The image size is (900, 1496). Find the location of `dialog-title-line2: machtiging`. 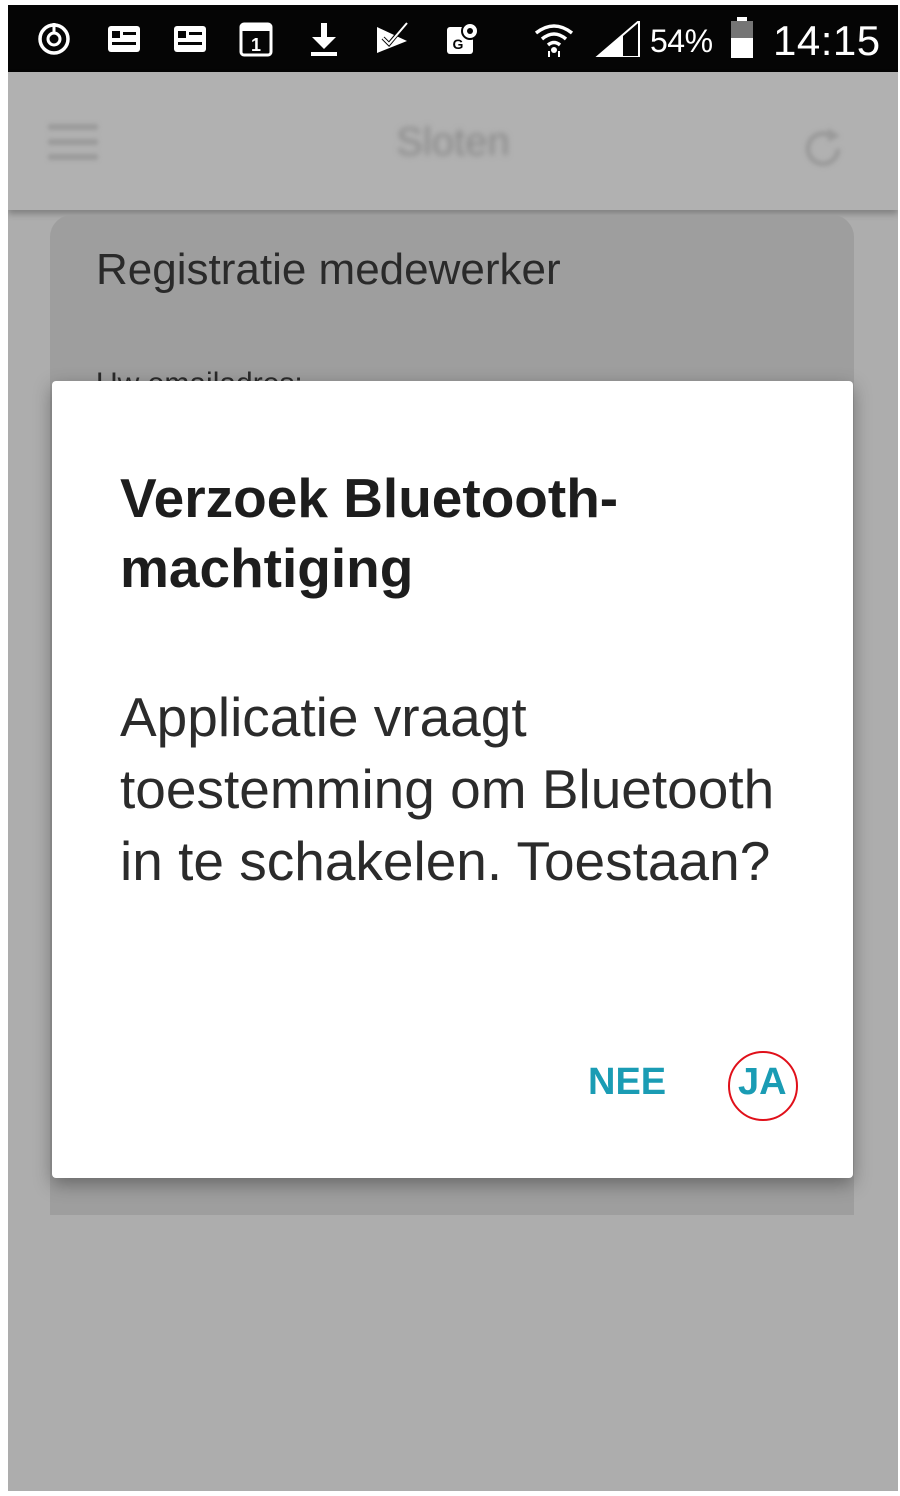

dialog-title-line2: machtiging is located at coordinates (267, 568).